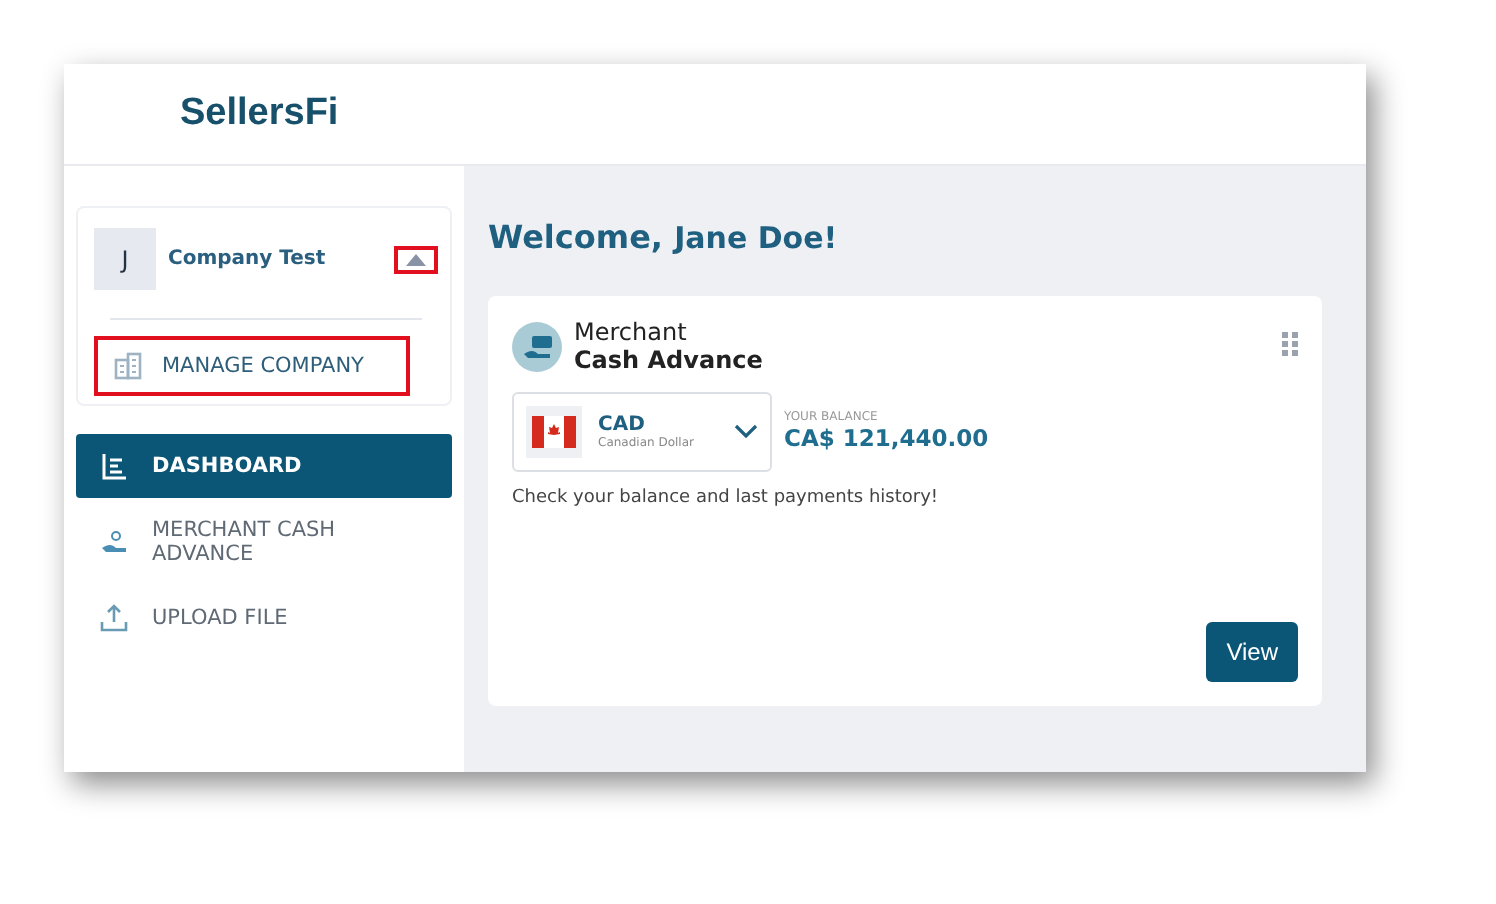 This screenshot has width=1496, height=904. What do you see at coordinates (726, 497) in the screenshot?
I see `card-description: Check your balance and last payments history!` at bounding box center [726, 497].